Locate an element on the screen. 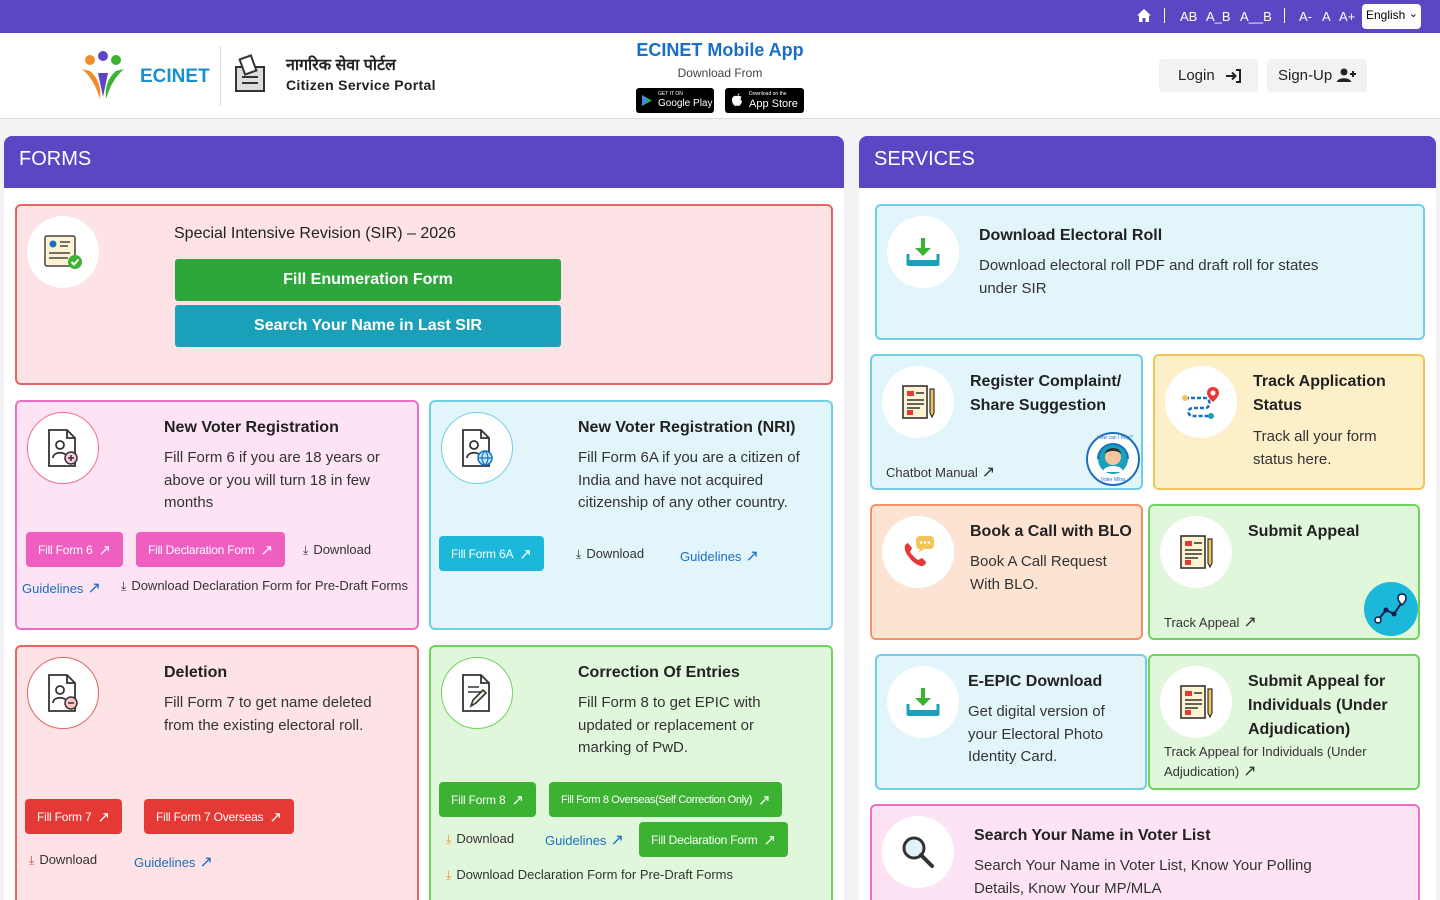  track-route-button is located at coordinates (1391, 609).